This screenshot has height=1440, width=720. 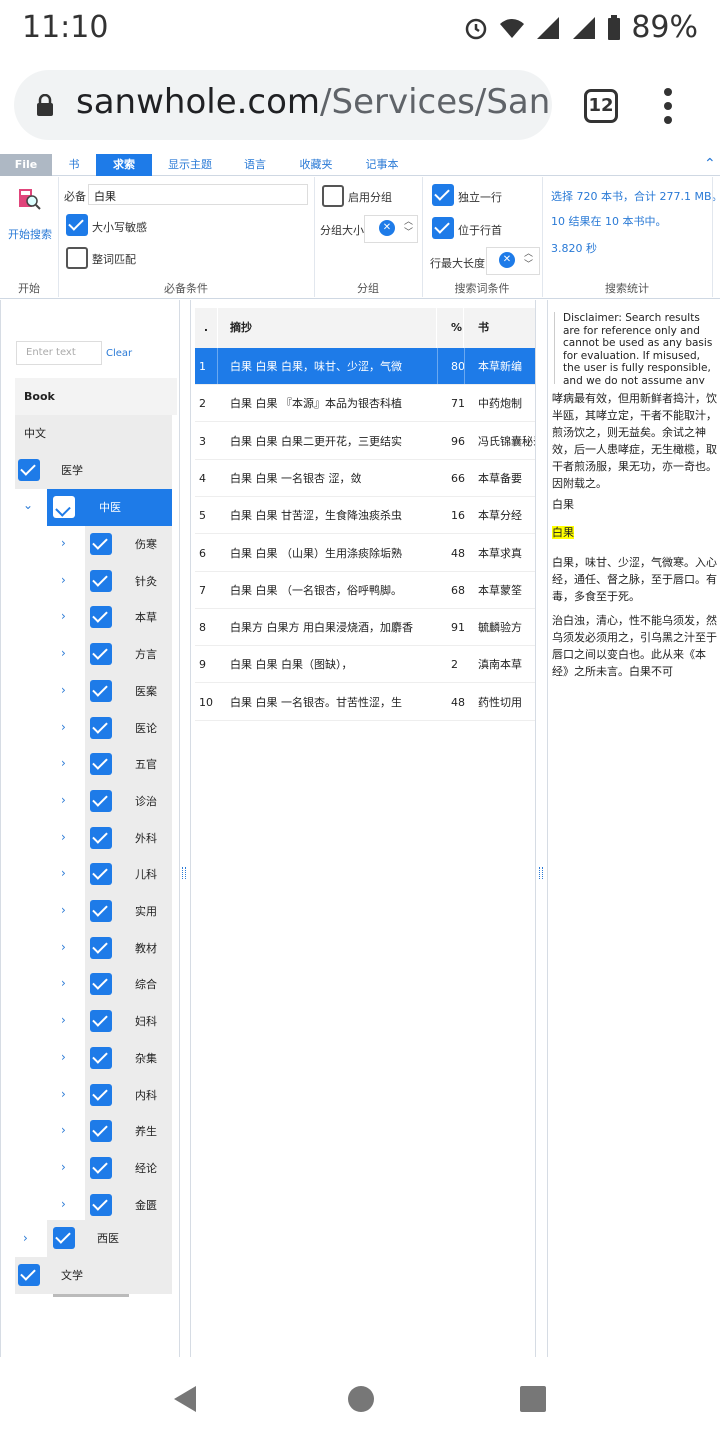 I want to click on tree-node-child: 本草, so click(x=128, y=618).